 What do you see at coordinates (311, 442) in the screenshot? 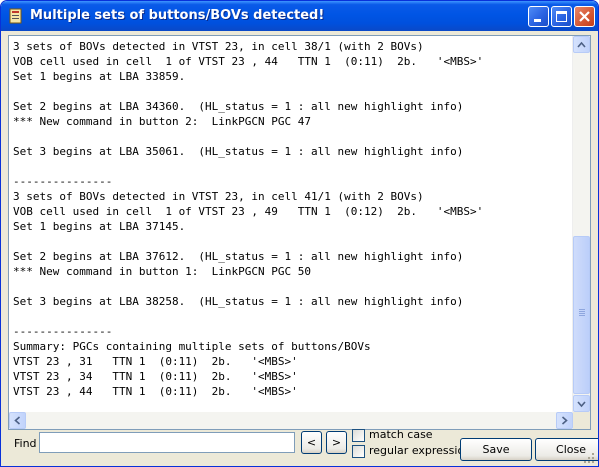
I see `find-previous-button: <` at bounding box center [311, 442].